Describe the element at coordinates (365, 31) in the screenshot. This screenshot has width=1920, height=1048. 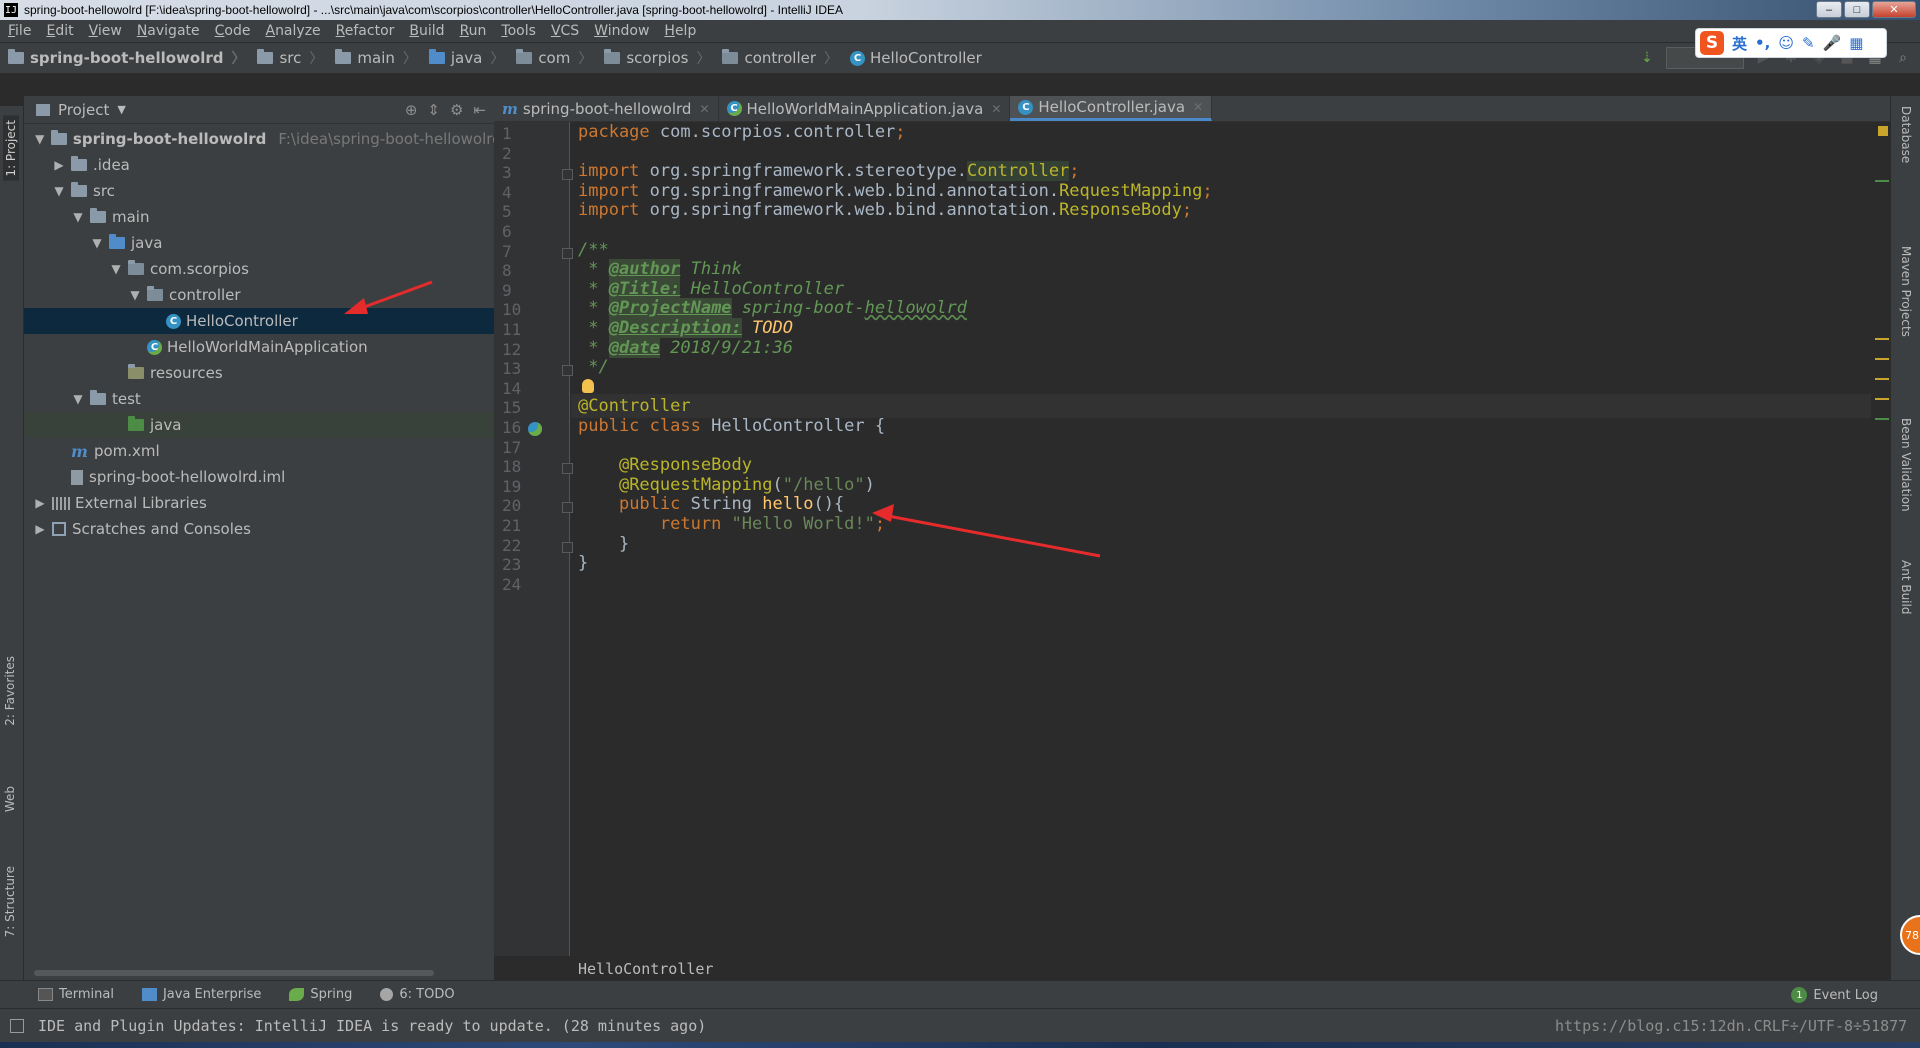
I see `menu-refactor: Refactor` at that location.